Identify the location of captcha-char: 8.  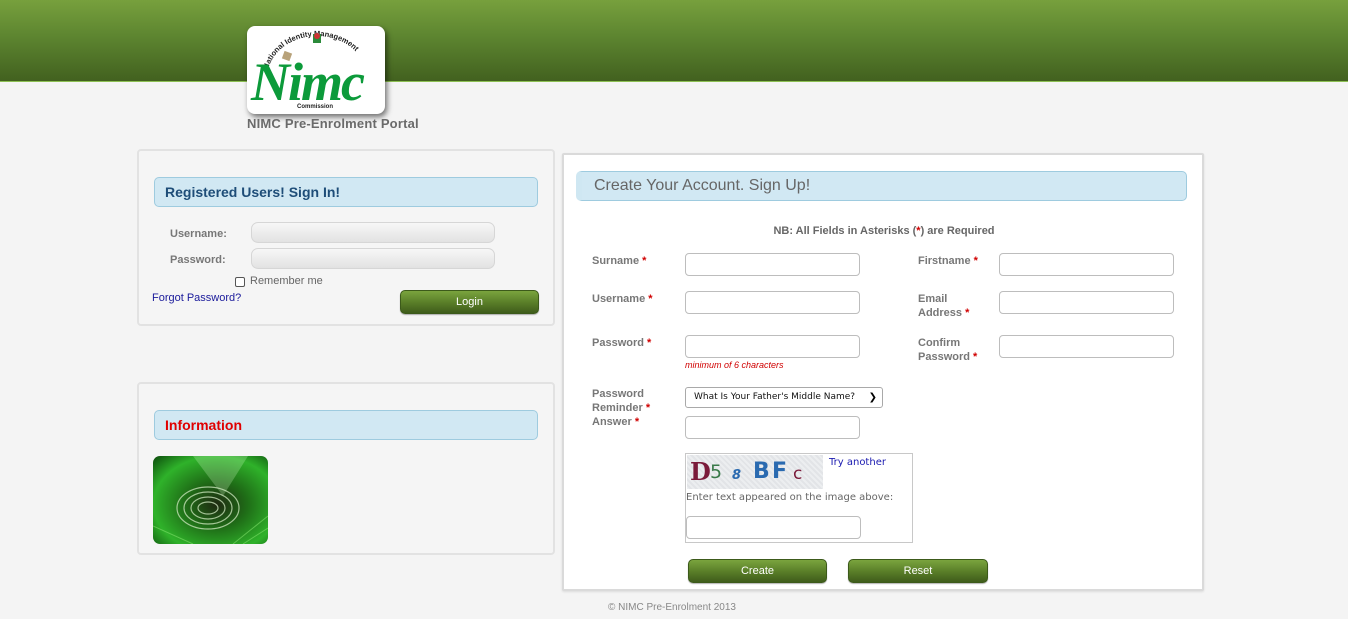
(737, 475).